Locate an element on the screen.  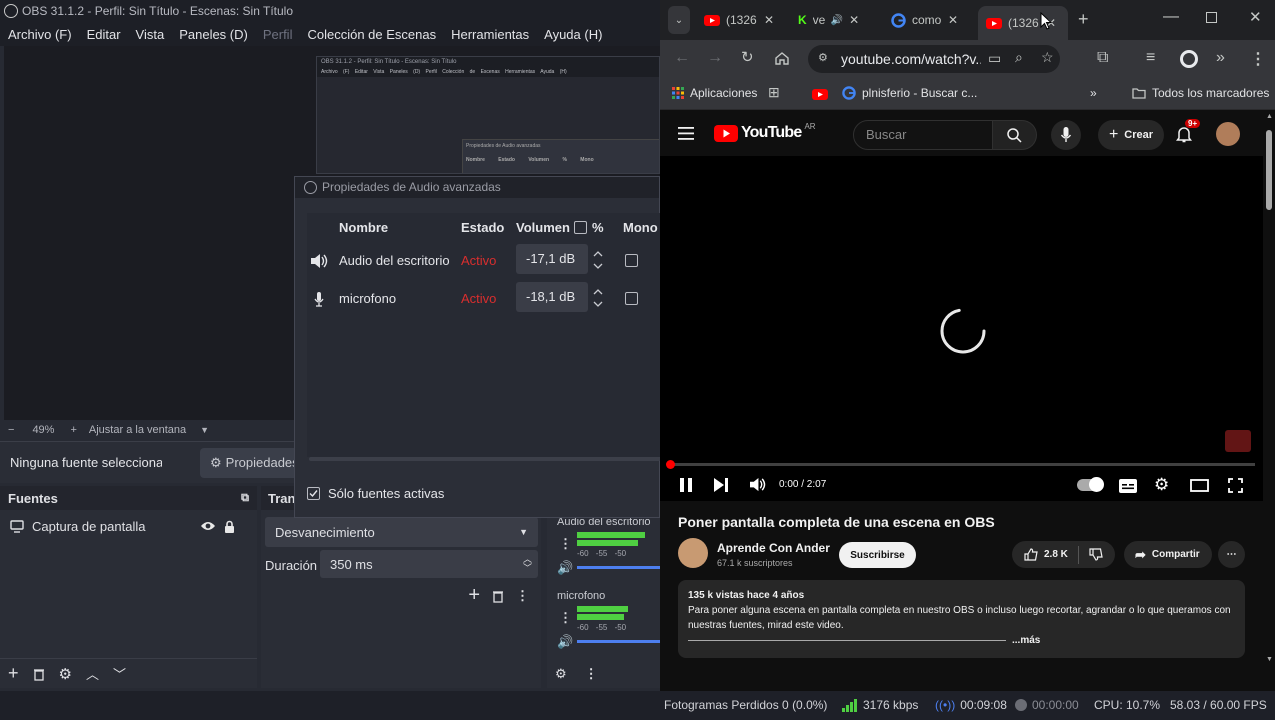
channel-name: Aprende Con Ander is located at coordinates (773, 548).